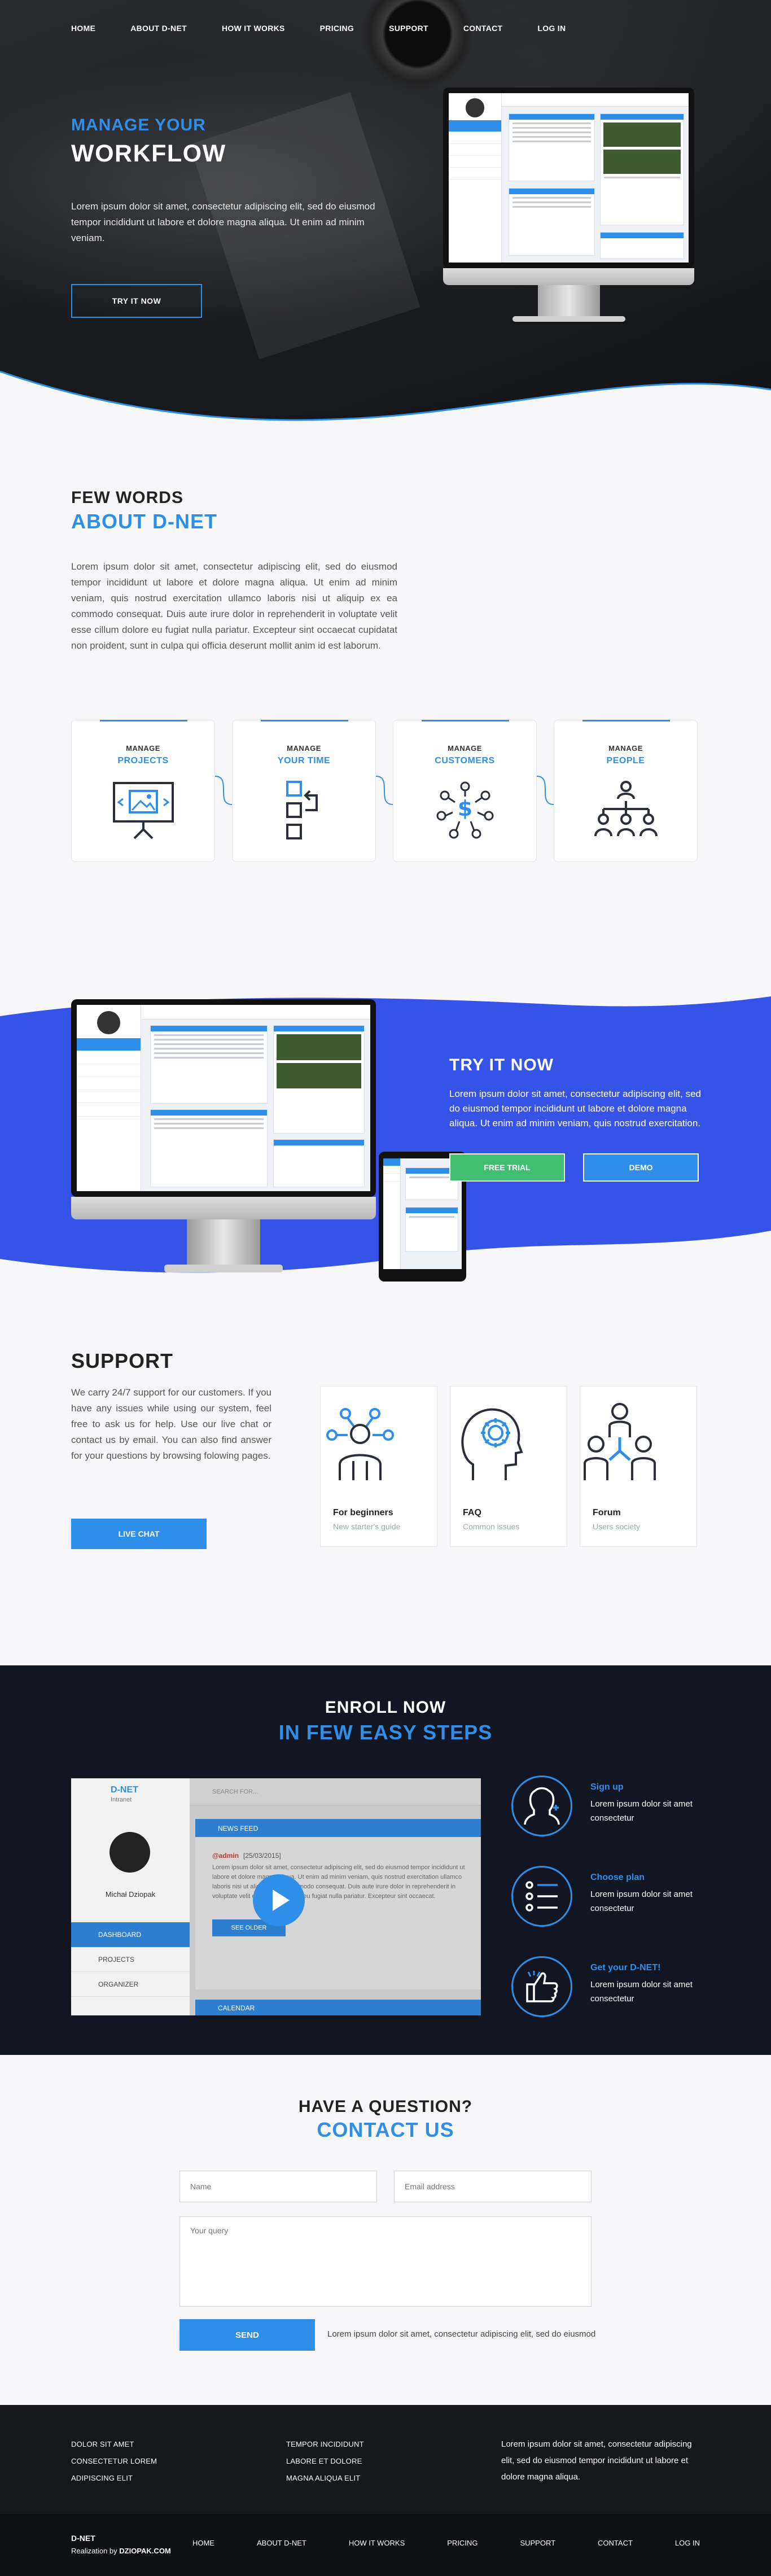  I want to click on presentation-icon, so click(143, 810).